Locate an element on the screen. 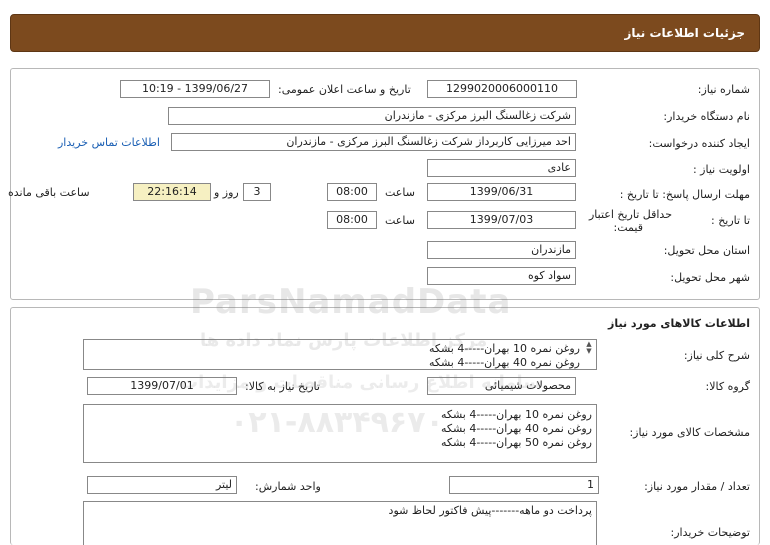  need-number-field: 1299020006000110 is located at coordinates (502, 89).